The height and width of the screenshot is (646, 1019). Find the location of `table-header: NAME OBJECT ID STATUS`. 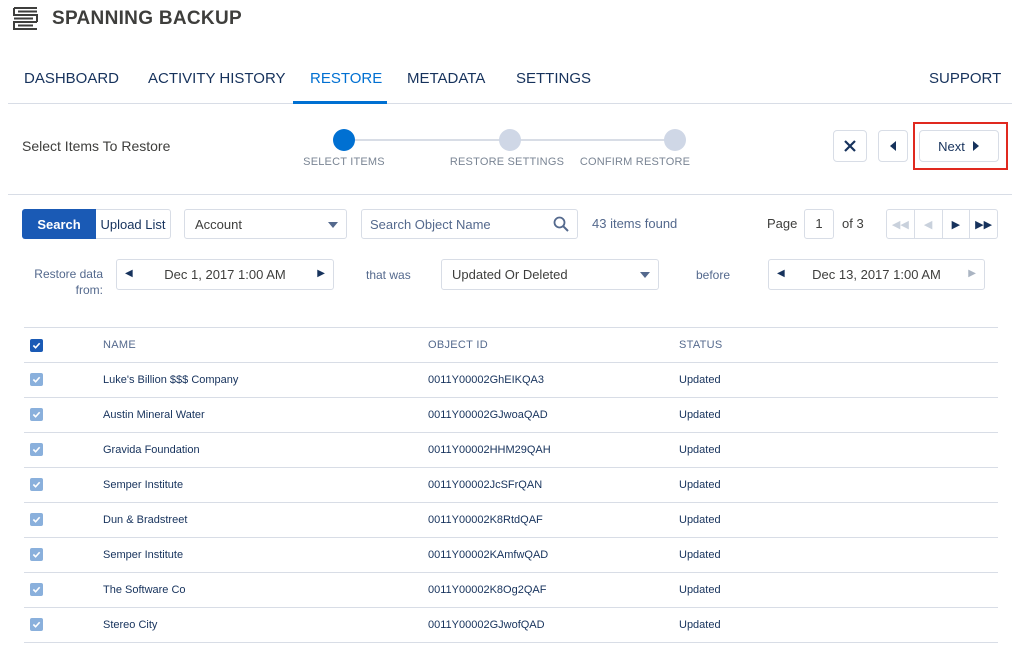

table-header: NAME OBJECT ID STATUS is located at coordinates (511, 345).